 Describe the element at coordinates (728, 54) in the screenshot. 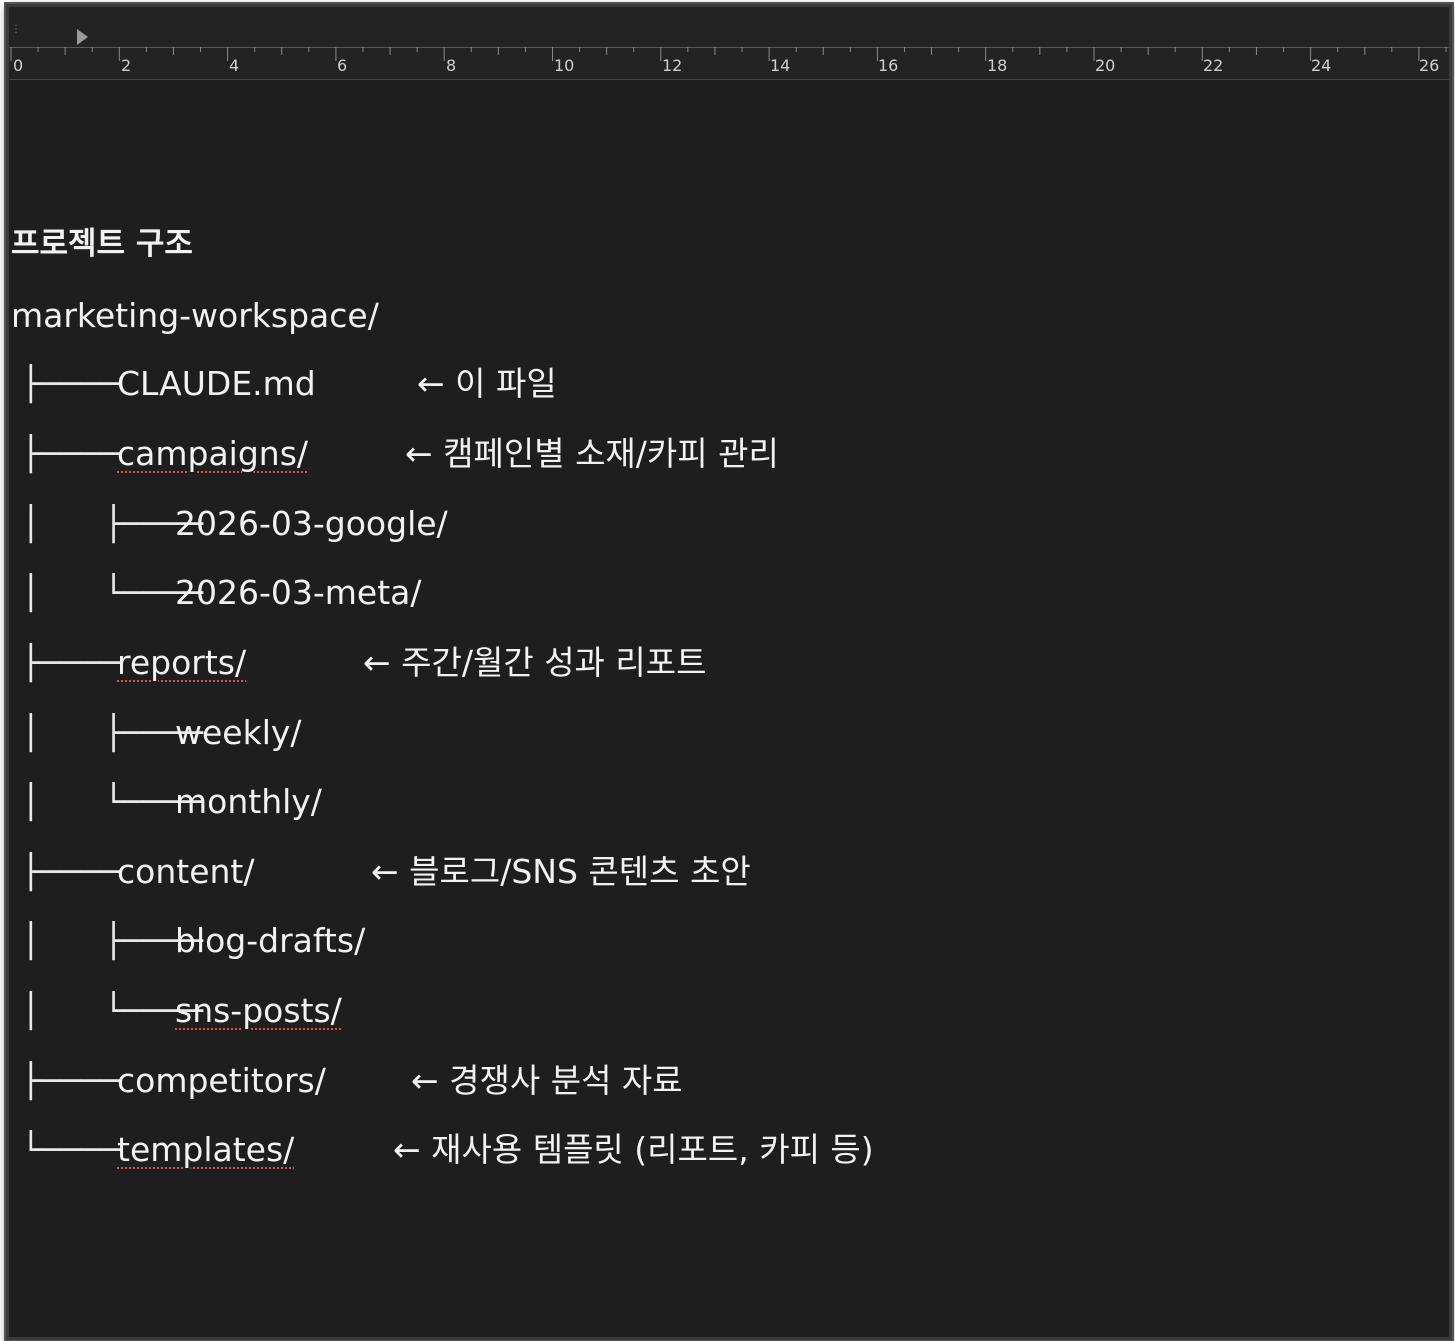

I see `ruler-ticks` at that location.